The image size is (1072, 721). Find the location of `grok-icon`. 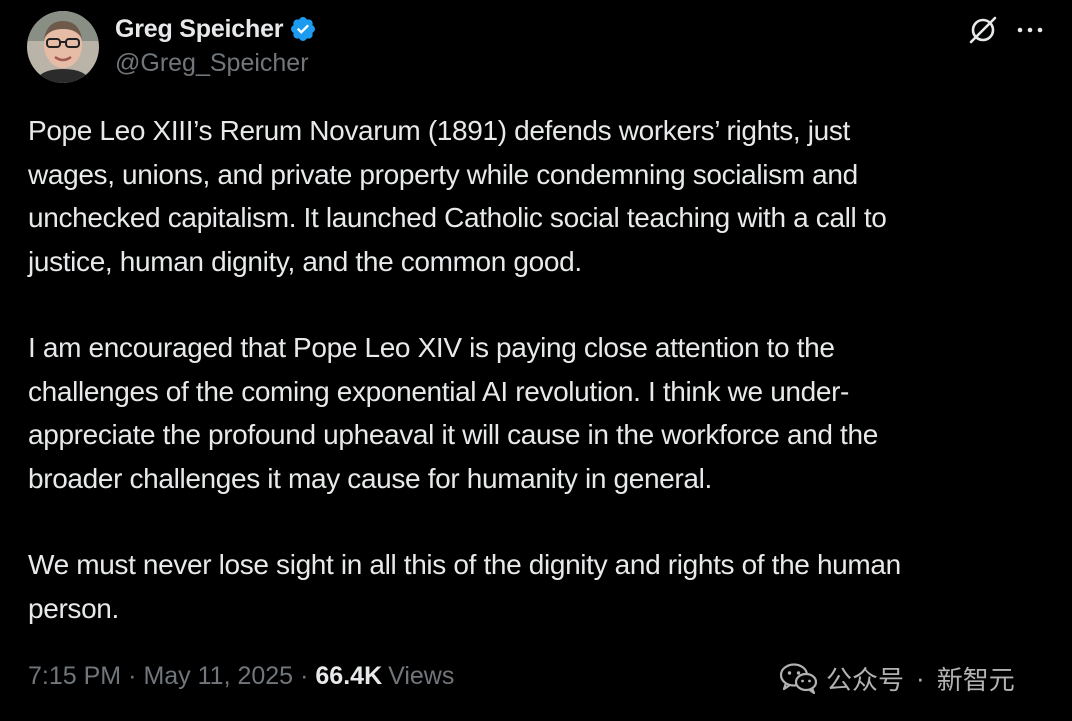

grok-icon is located at coordinates (983, 30).